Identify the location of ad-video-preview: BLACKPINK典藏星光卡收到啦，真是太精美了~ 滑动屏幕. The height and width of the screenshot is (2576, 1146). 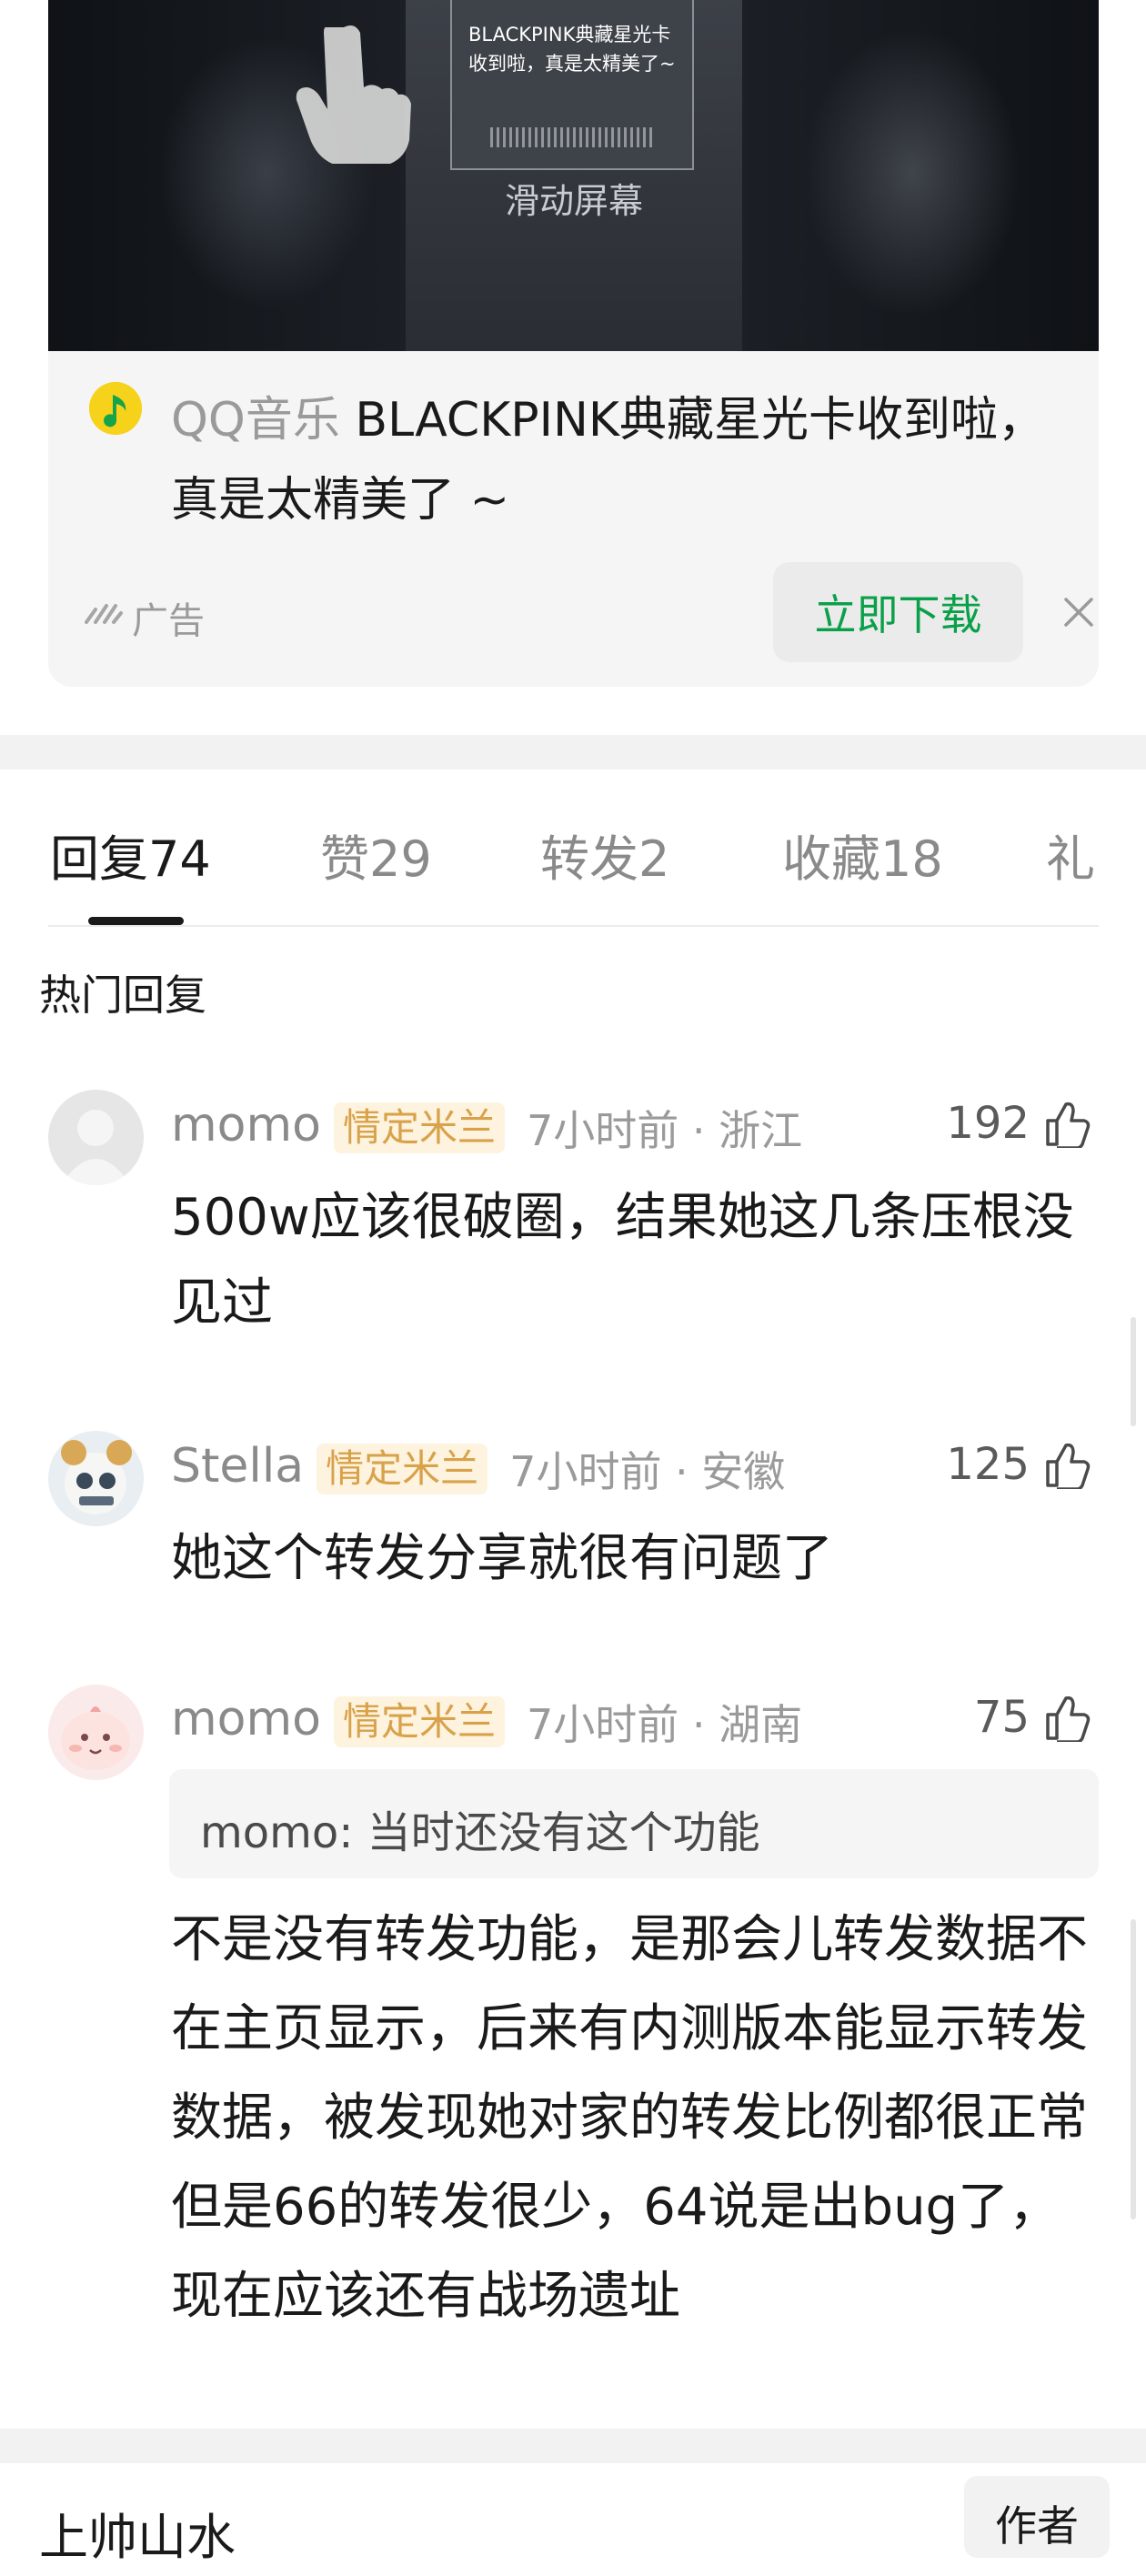
(573, 175).